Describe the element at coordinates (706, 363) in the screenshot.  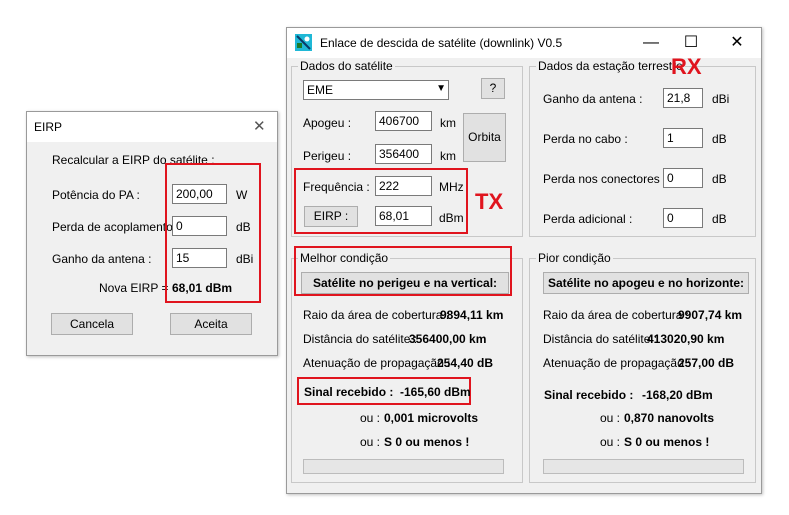
I see `worst-attenuation-value: 257,00 dB` at that location.